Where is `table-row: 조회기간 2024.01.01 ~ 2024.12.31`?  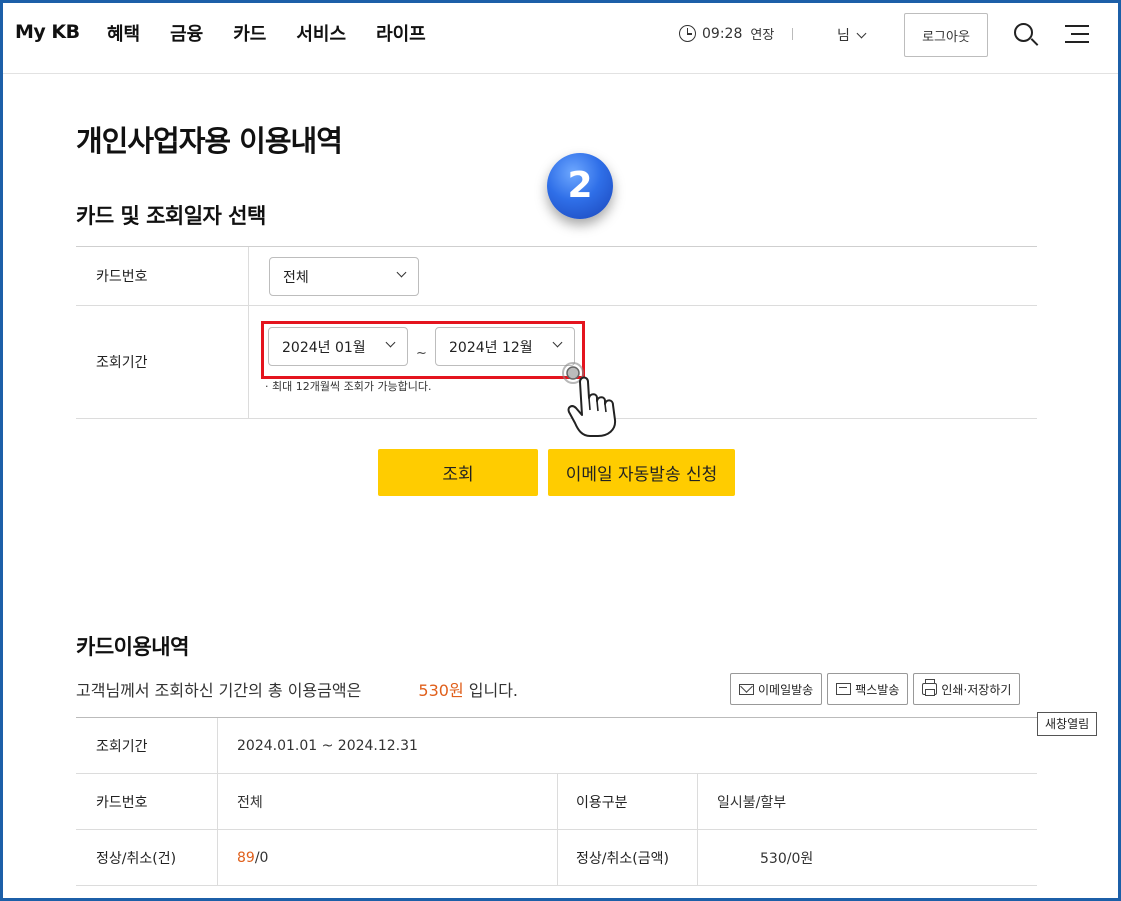 table-row: 조회기간 2024.01.01 ~ 2024.12.31 is located at coordinates (556, 746).